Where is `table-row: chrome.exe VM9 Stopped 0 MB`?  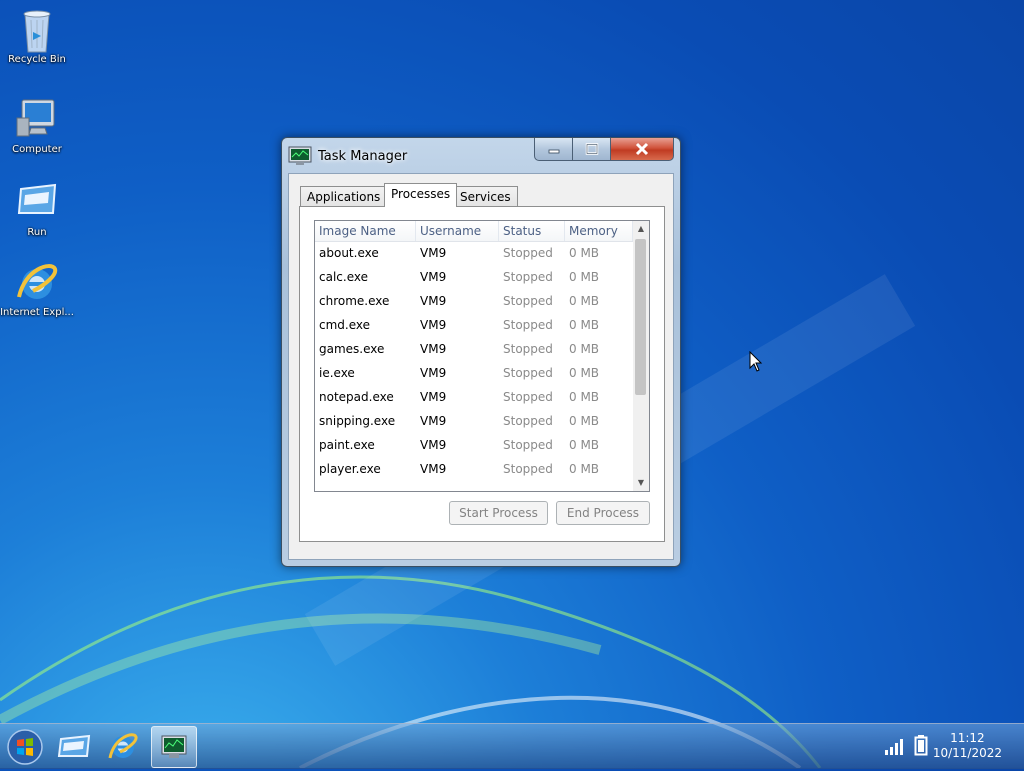 table-row: chrome.exe VM9 Stopped 0 MB is located at coordinates (474, 301).